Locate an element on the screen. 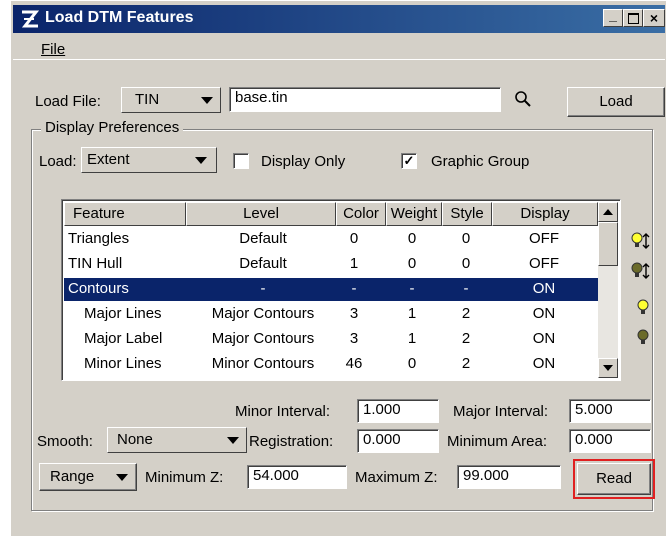 This screenshot has height=536, width=668. table-row: Major Lines Major Contours 3 1 2 ON is located at coordinates (331, 314).